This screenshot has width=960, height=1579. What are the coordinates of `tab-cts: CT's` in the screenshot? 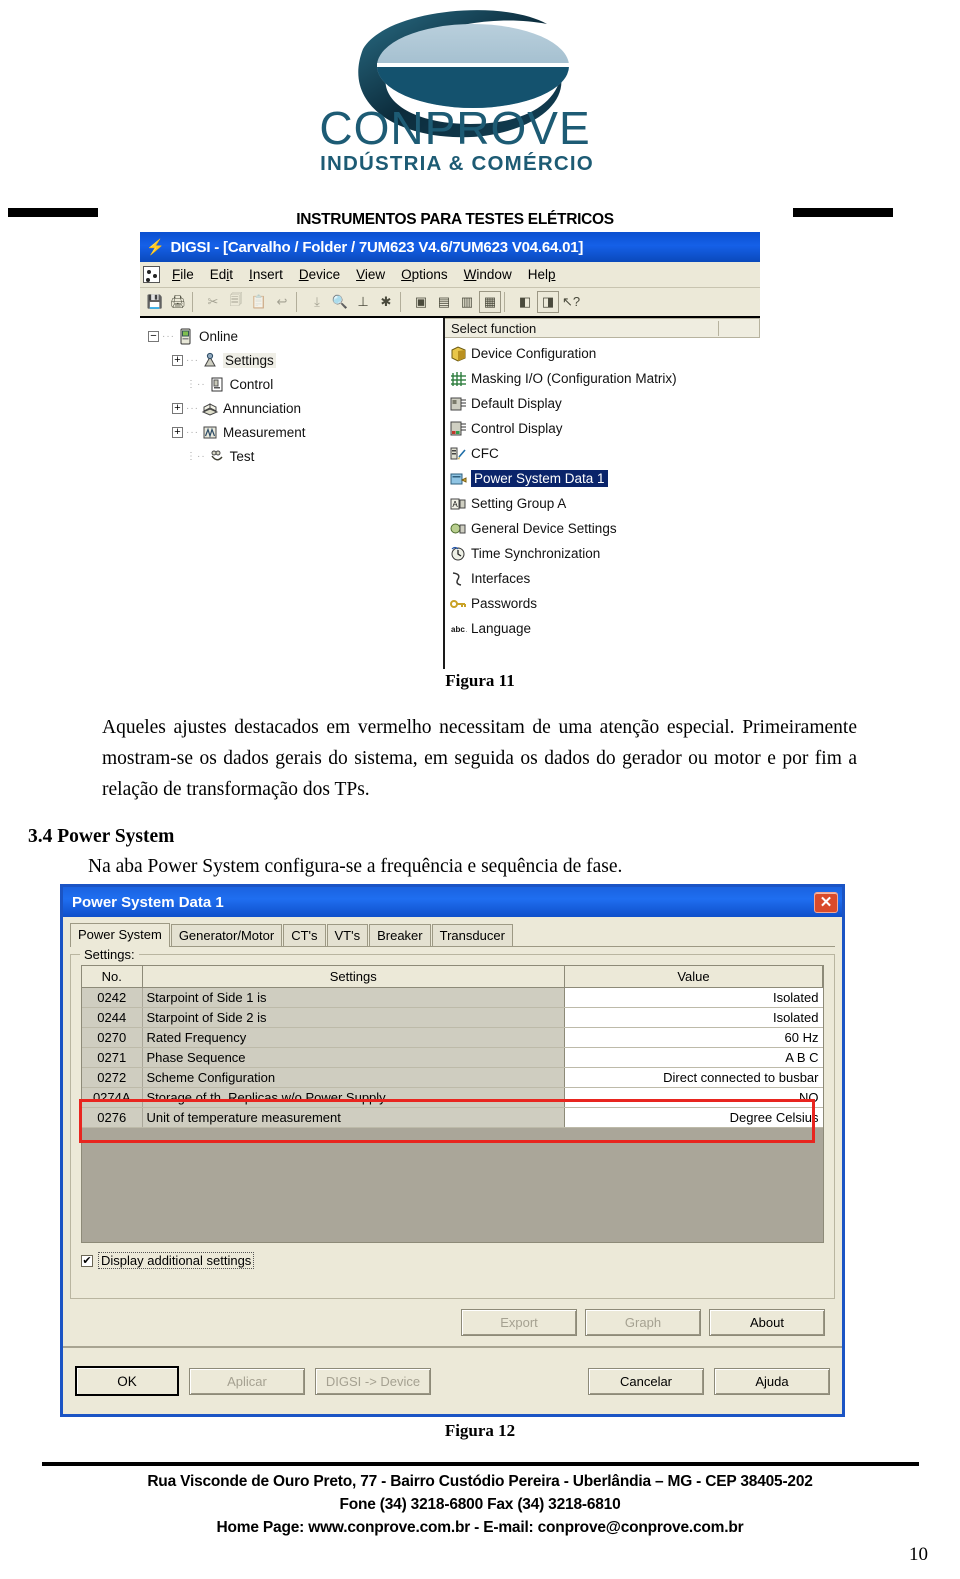 It's located at (304, 935).